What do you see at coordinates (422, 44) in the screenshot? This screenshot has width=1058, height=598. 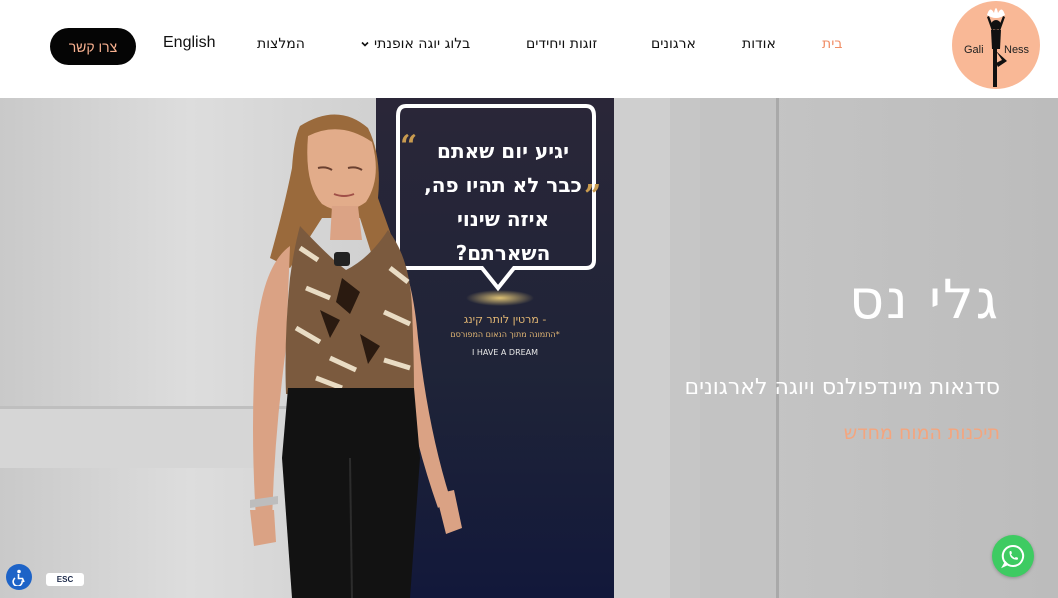 I see `nav-blog-label: בלוג יוגה אופנתי` at bounding box center [422, 44].